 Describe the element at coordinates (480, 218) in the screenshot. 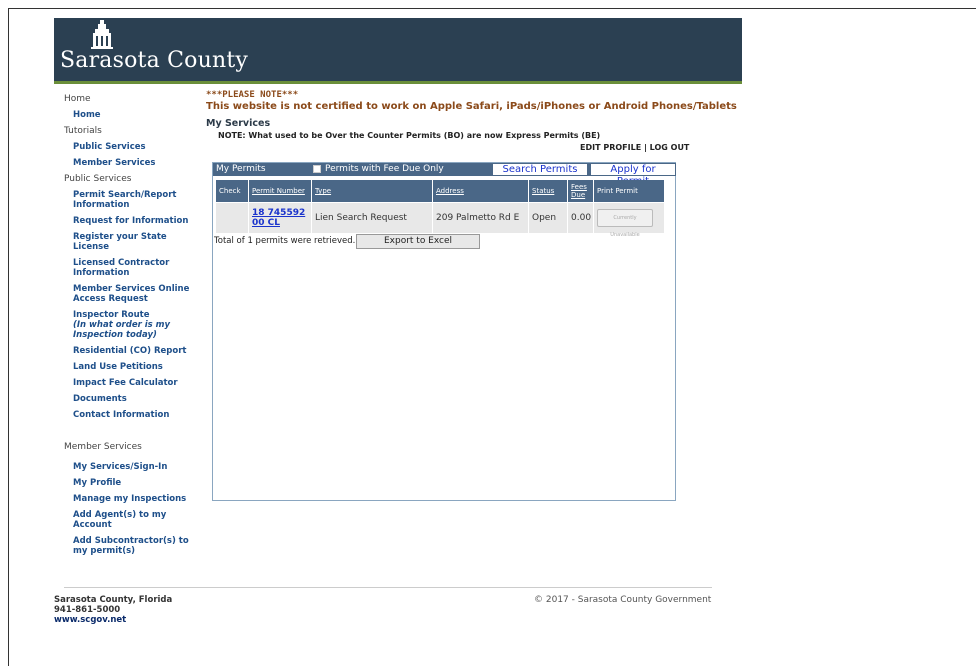

I see `row-address-cell: 209 Palmetto Rd E` at that location.